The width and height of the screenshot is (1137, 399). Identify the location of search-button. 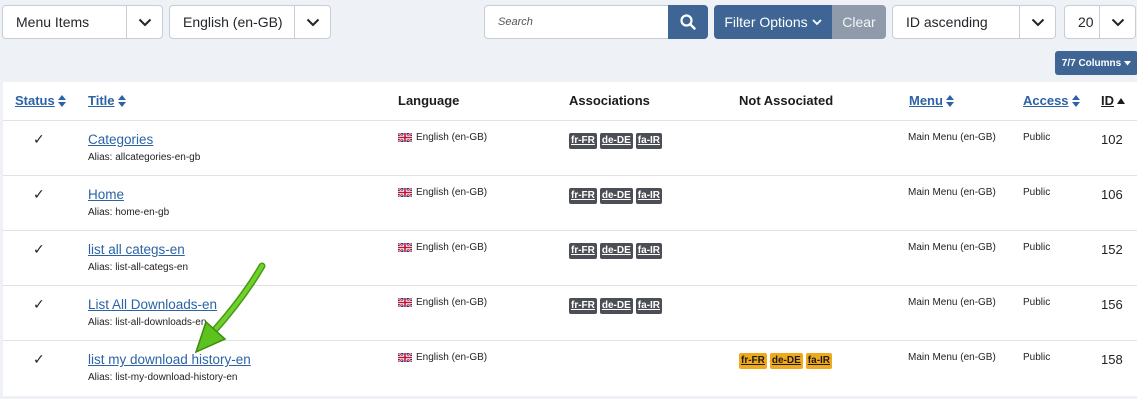
(688, 22).